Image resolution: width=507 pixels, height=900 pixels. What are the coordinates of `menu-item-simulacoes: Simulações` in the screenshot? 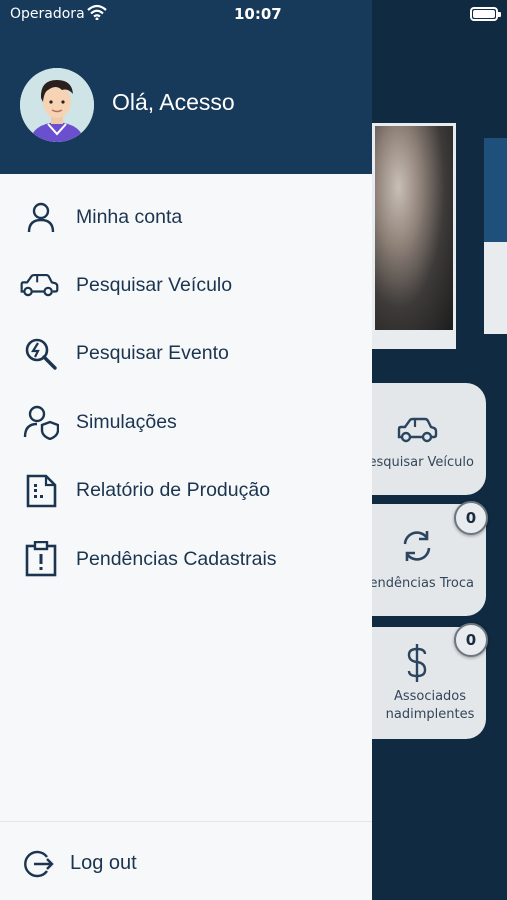 It's located at (186, 422).